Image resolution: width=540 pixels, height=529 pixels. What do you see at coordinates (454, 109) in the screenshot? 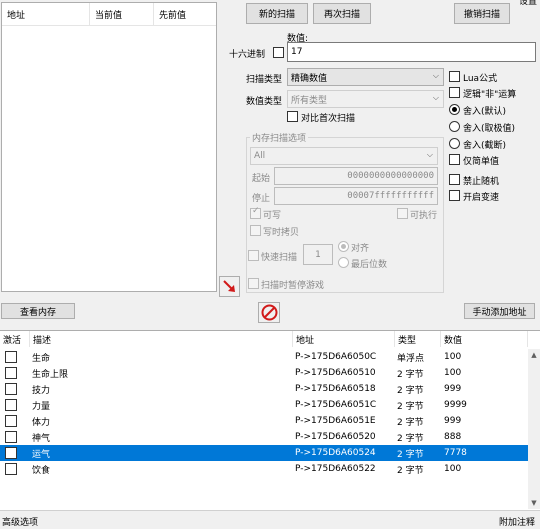
I see `round-default-radio` at bounding box center [454, 109].